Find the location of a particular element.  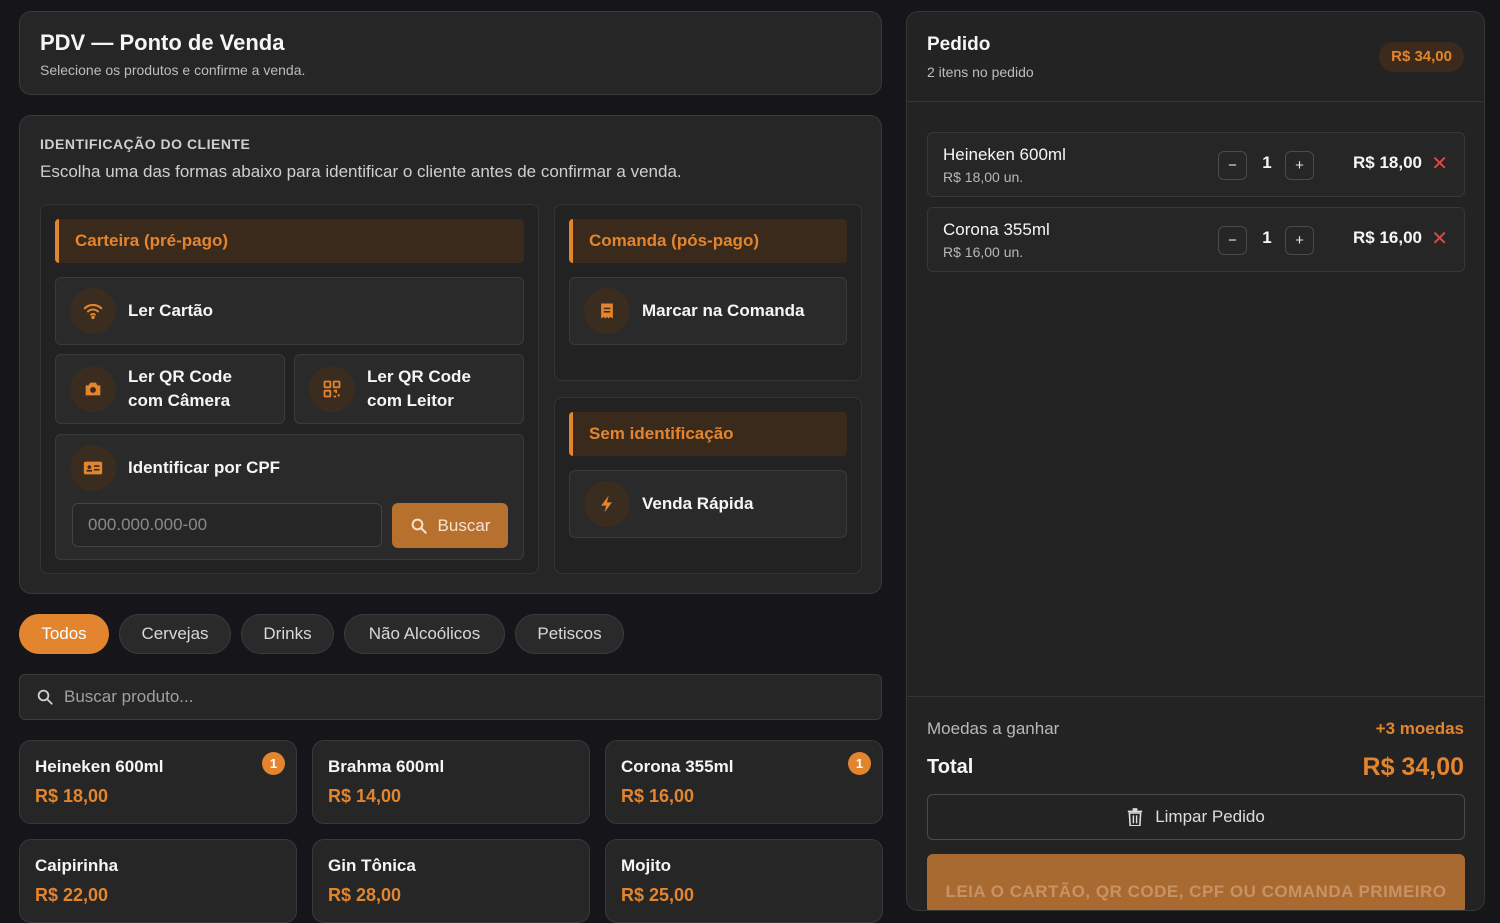

product-card: Caipirinha R$ 22,00 is located at coordinates (158, 881).